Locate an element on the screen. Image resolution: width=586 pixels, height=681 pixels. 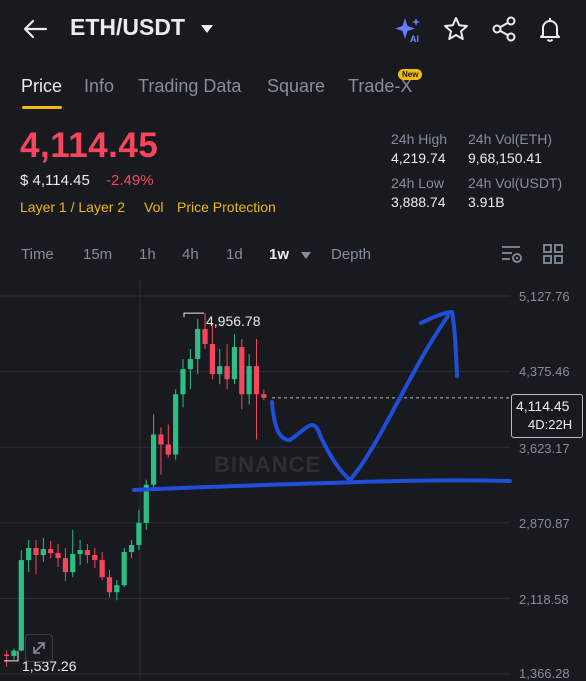
tf-4h: 4h is located at coordinates (190, 254).